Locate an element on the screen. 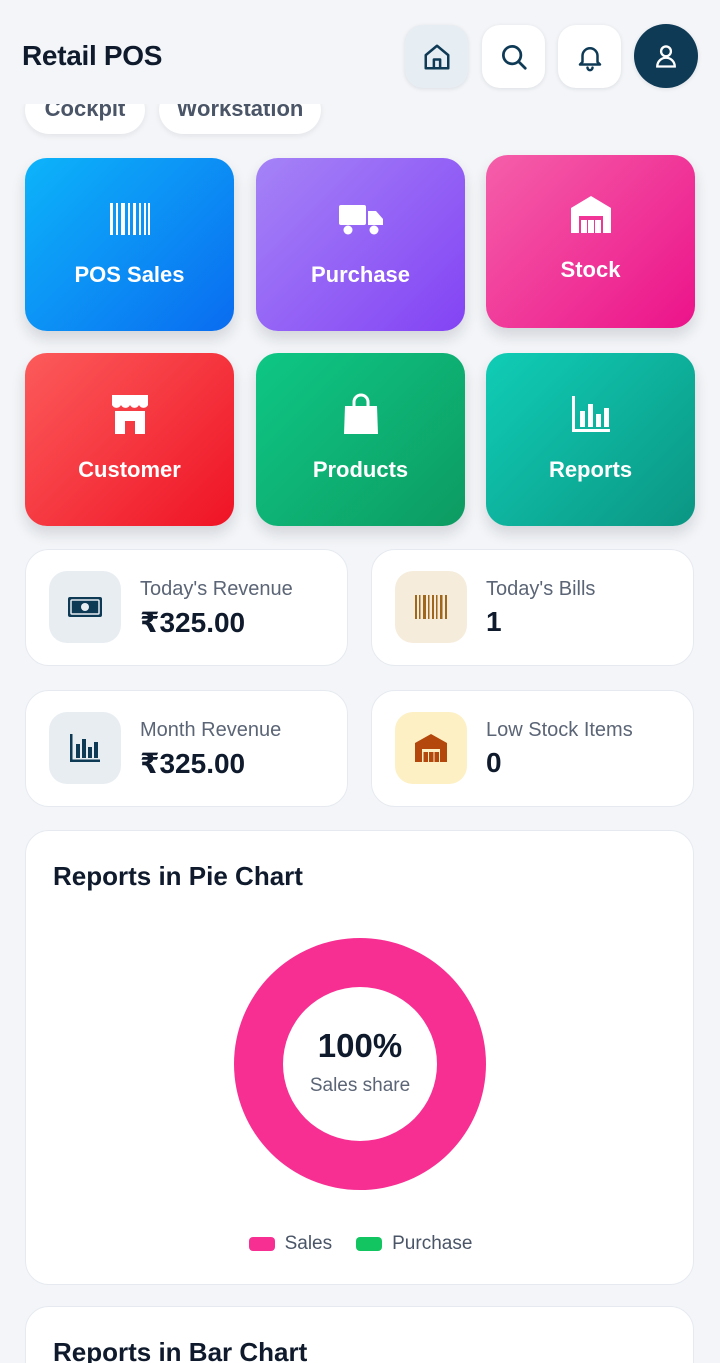  notifications-button is located at coordinates (589, 56).